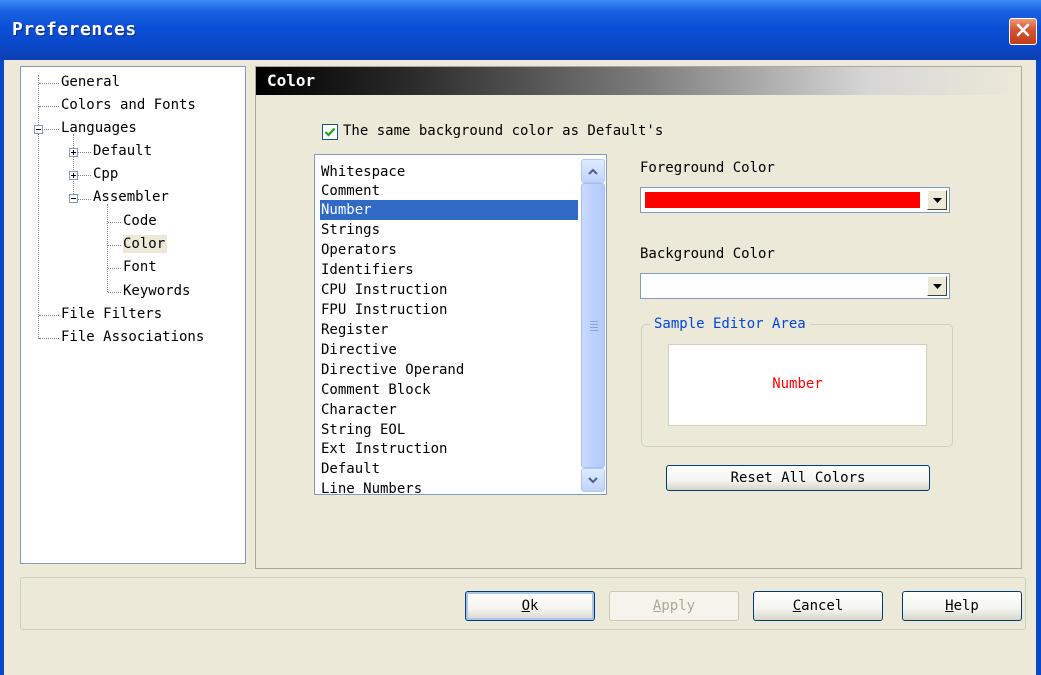  I want to click on apply-button: Apply, so click(674, 606).